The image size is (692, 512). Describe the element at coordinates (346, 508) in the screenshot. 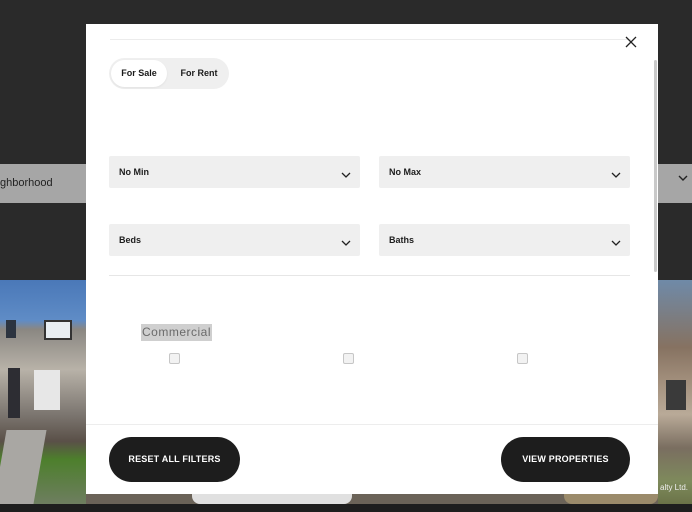

I see `page-footer` at that location.